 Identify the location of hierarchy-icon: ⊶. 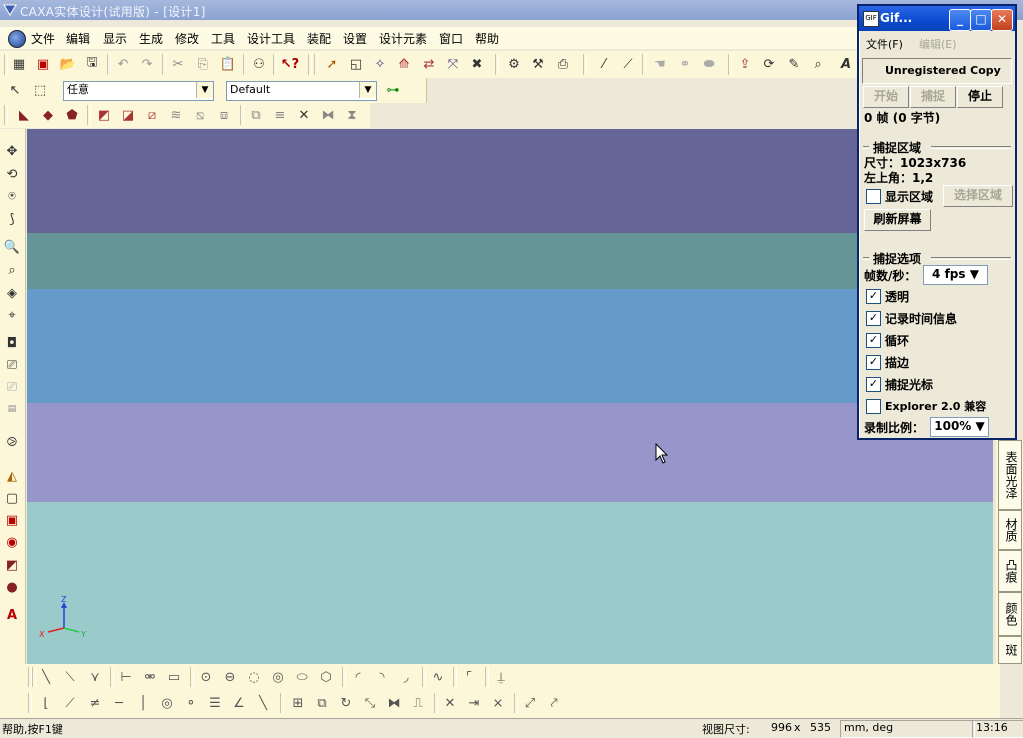
(393, 90).